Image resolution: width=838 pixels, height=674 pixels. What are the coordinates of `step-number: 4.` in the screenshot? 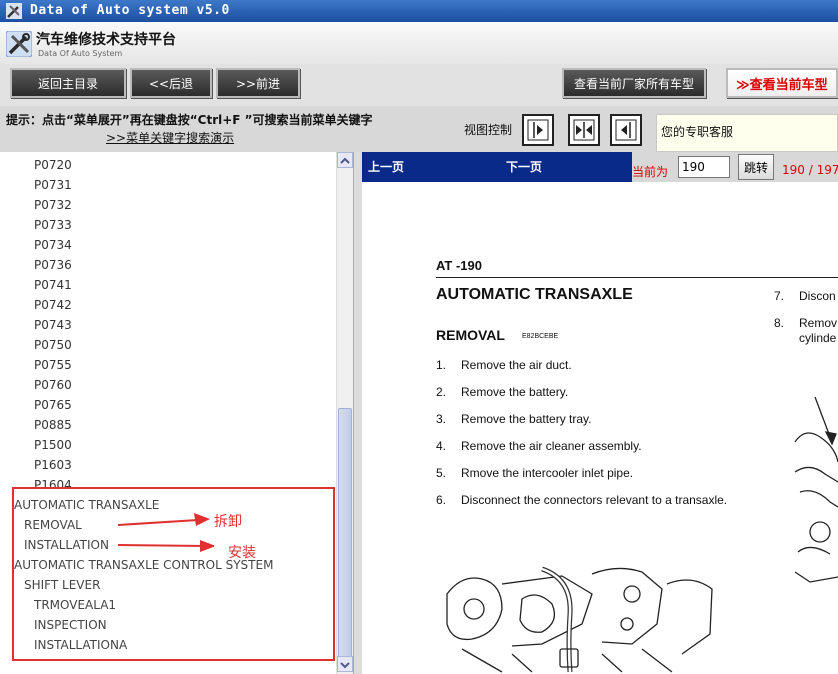 It's located at (441, 446).